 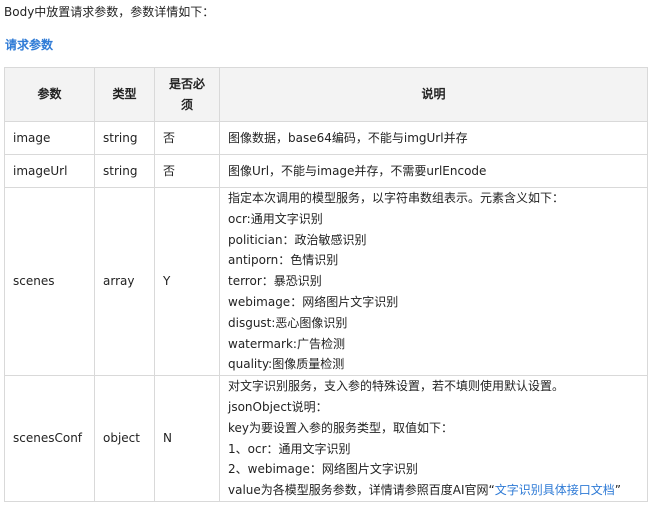 What do you see at coordinates (396, 198) in the screenshot?
I see `description-line: 指定本次调用的模型服务，以字符串数组表示。元素含义如下：` at bounding box center [396, 198].